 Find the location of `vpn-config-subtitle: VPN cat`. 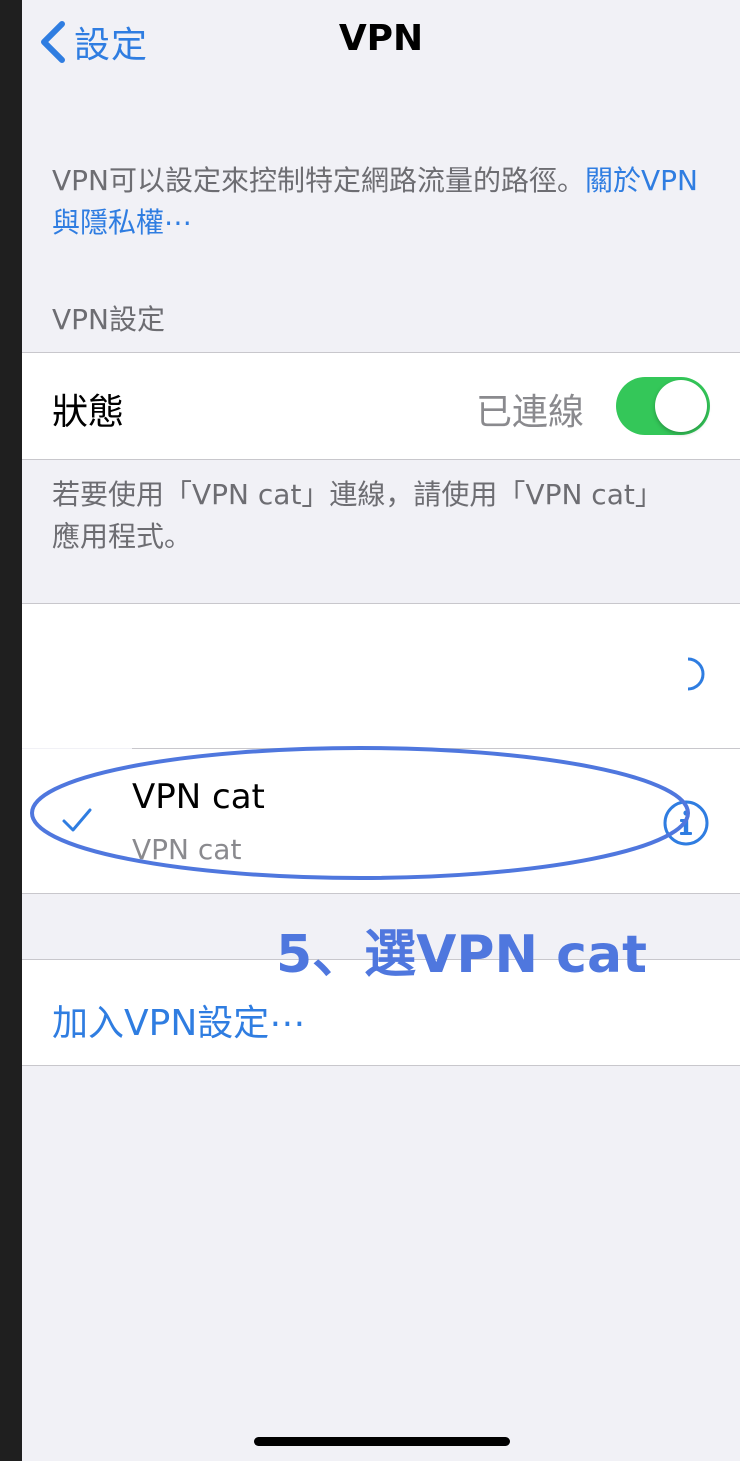

vpn-config-subtitle: VPN cat is located at coordinates (187, 849).